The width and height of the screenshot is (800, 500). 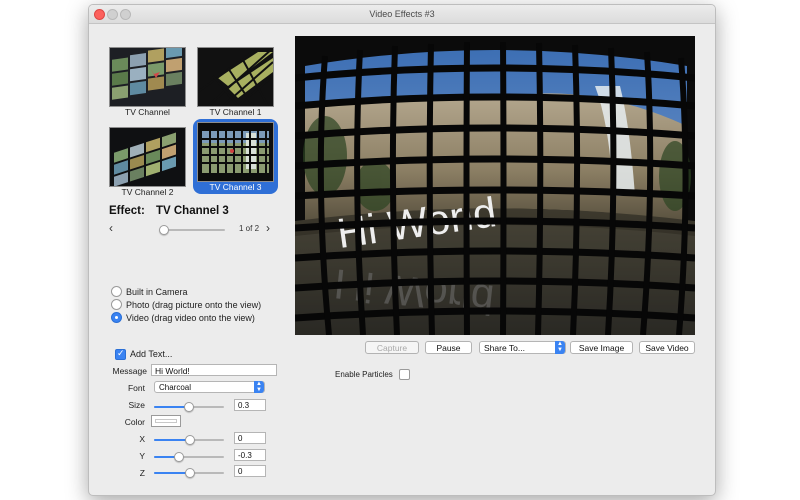 What do you see at coordinates (136, 388) in the screenshot?
I see `font-label: Font` at bounding box center [136, 388].